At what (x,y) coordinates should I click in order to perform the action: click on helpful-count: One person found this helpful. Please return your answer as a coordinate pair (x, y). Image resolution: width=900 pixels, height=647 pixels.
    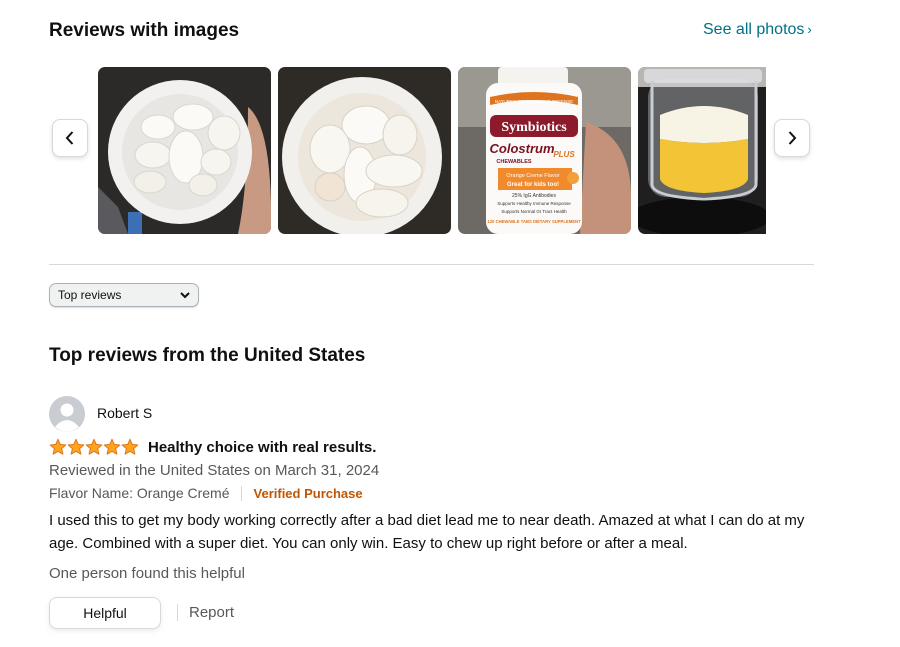
    Looking at the image, I should click on (147, 573).